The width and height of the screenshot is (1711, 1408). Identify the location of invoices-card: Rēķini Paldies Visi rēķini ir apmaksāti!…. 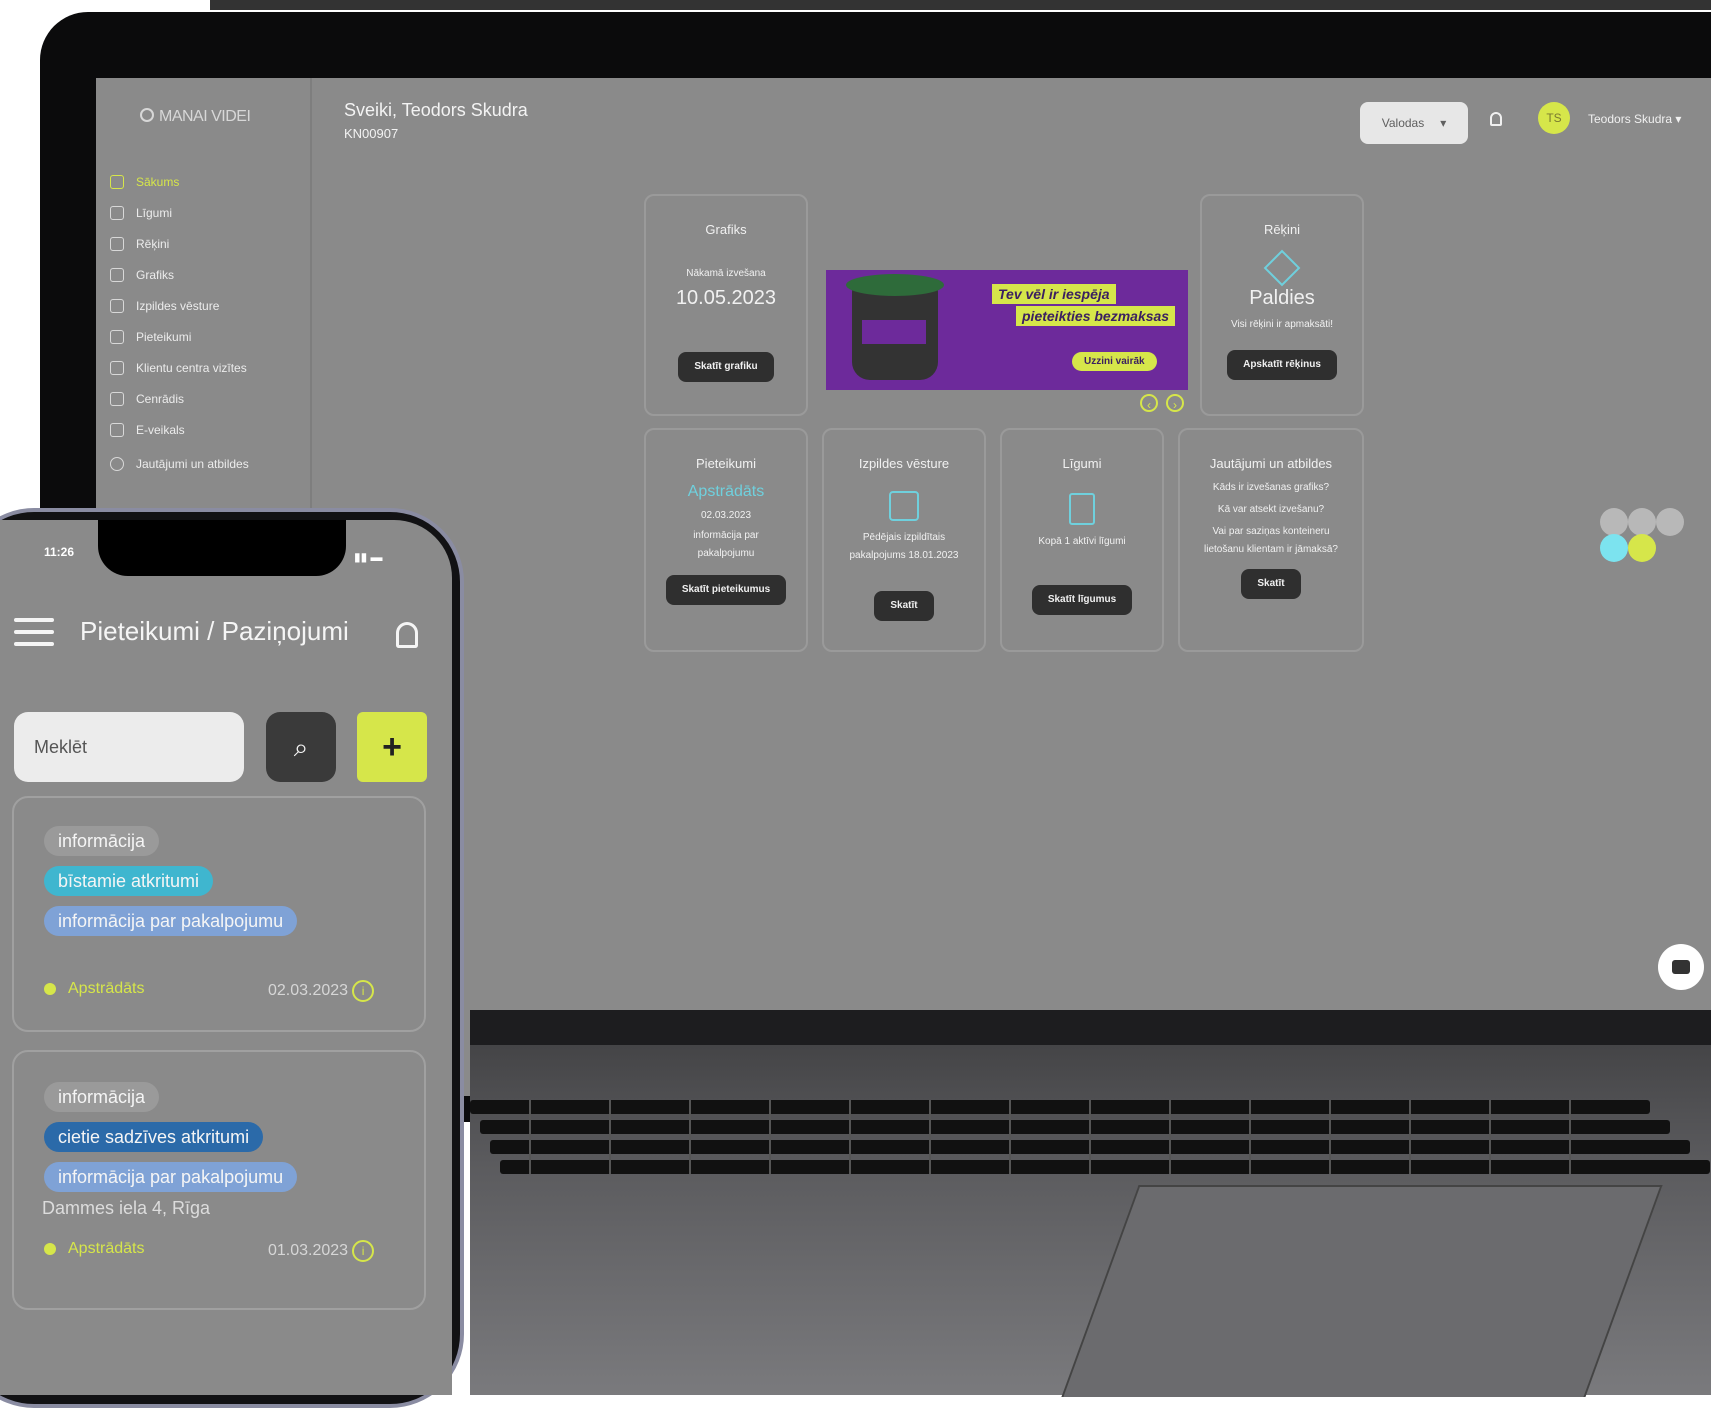
(1282, 305).